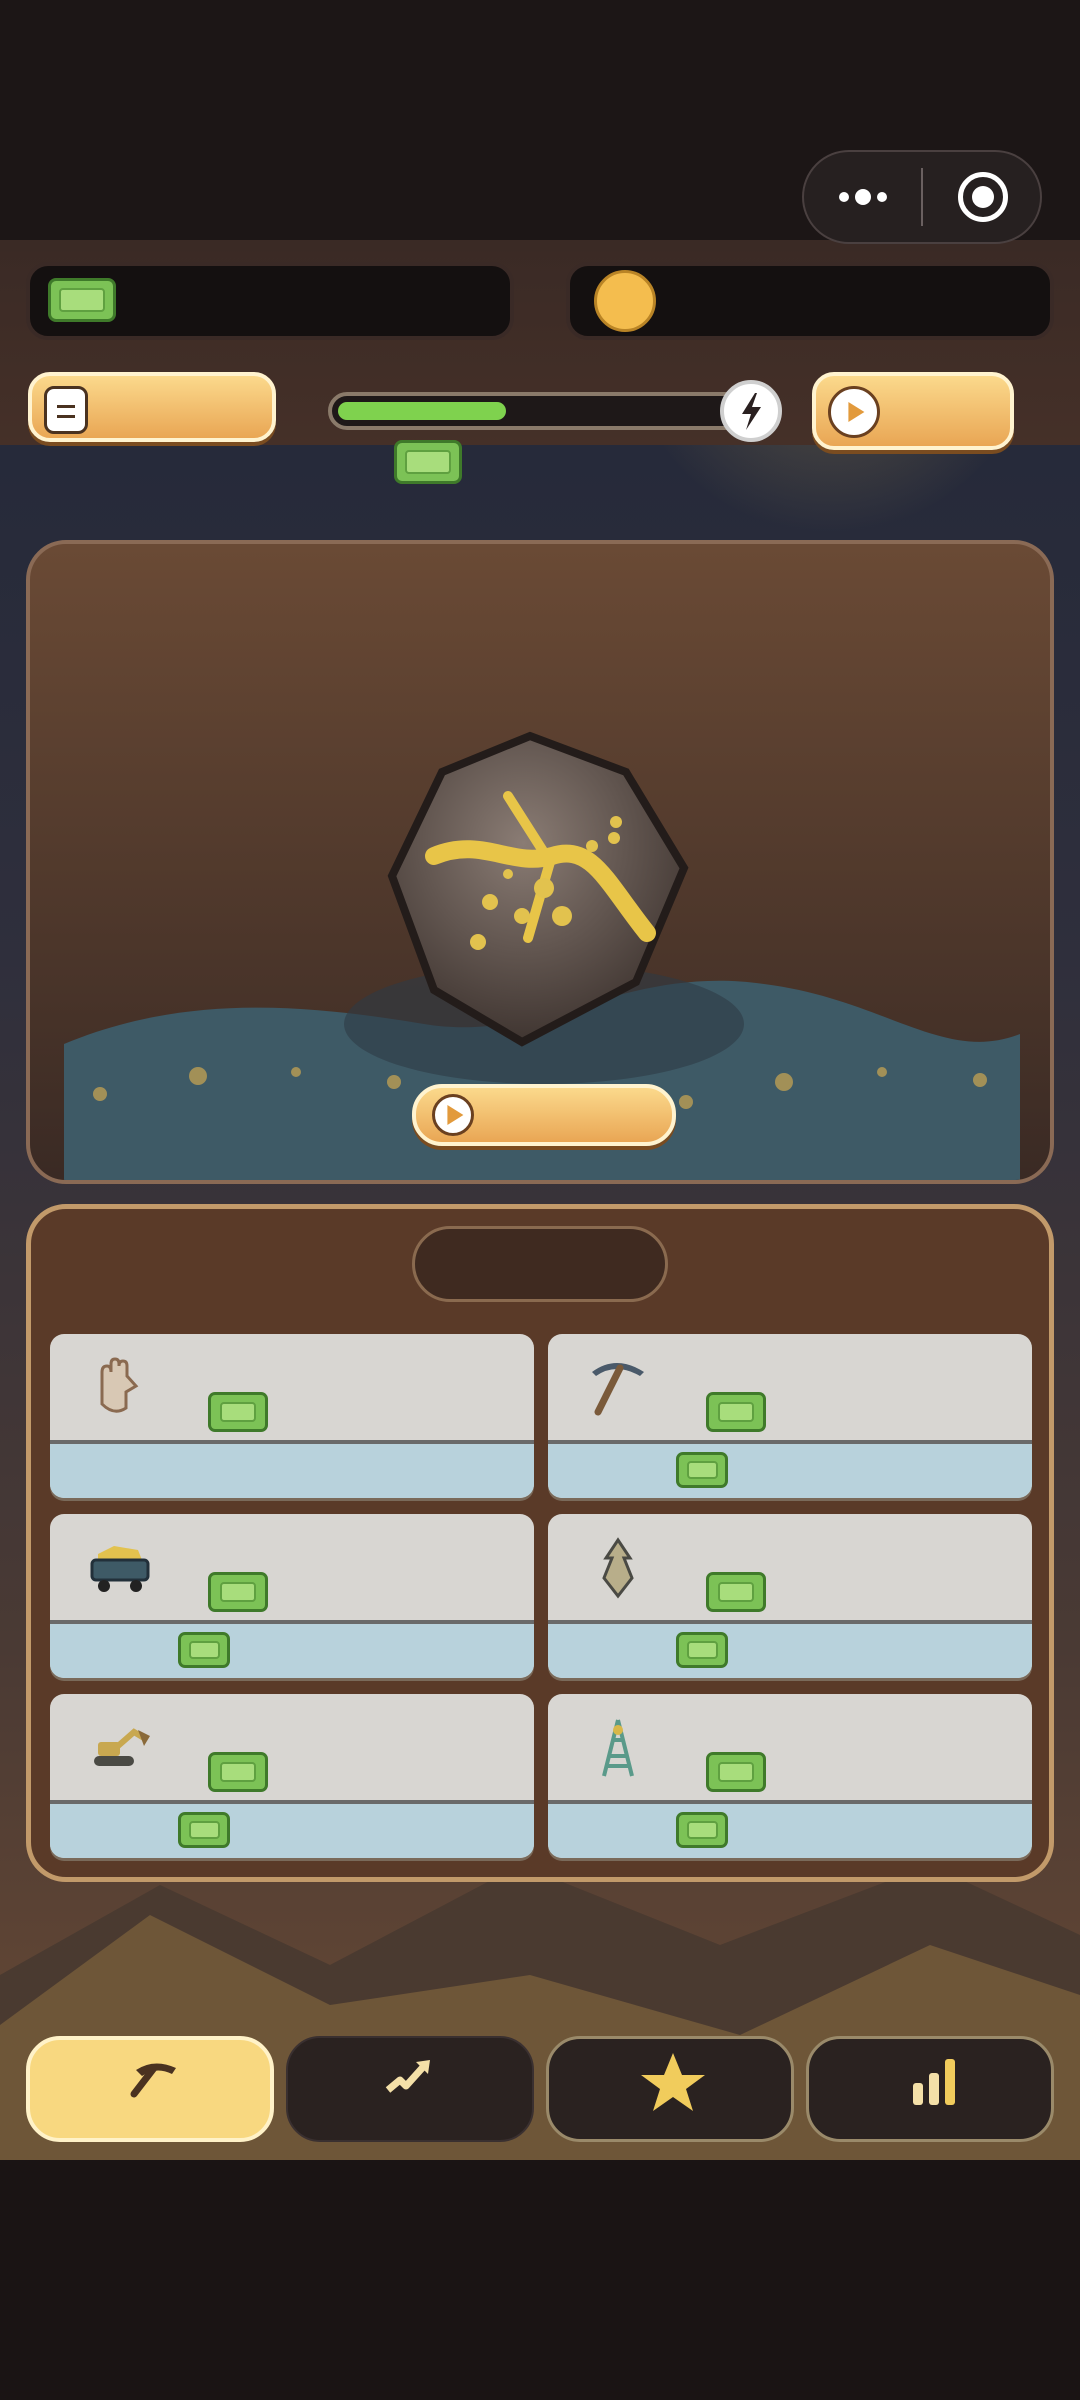 This screenshot has height=2400, width=1080. What do you see at coordinates (120, 1569) in the screenshot?
I see `mine-cart-icon` at bounding box center [120, 1569].